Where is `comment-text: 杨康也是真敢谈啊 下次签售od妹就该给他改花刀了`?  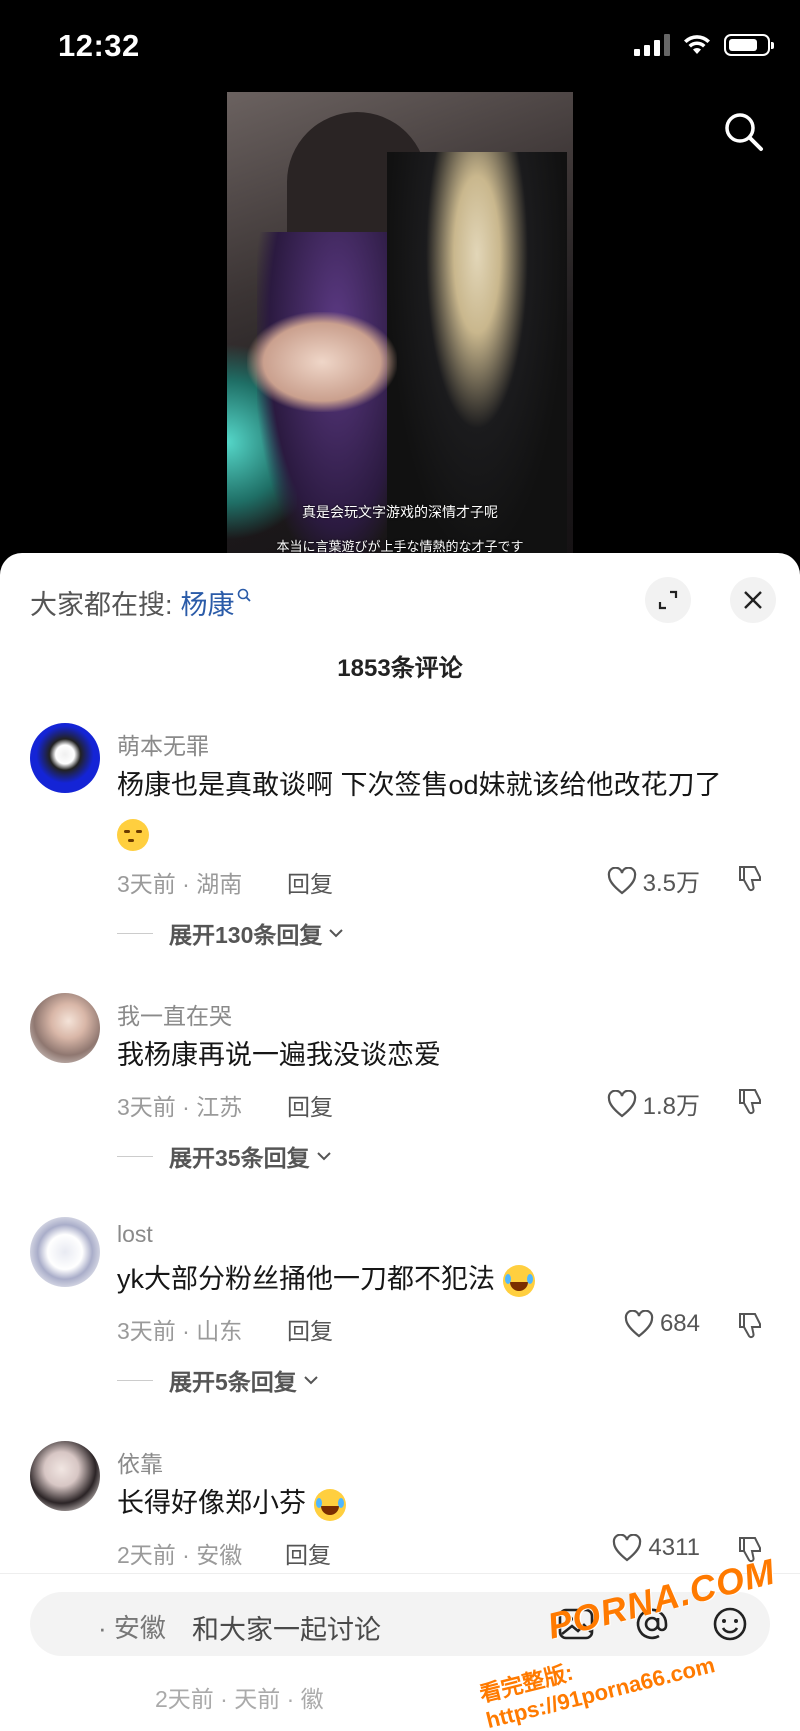 comment-text: 杨康也是真敢谈啊 下次签售od妹就该给他改花刀了 is located at coordinates (438, 809).